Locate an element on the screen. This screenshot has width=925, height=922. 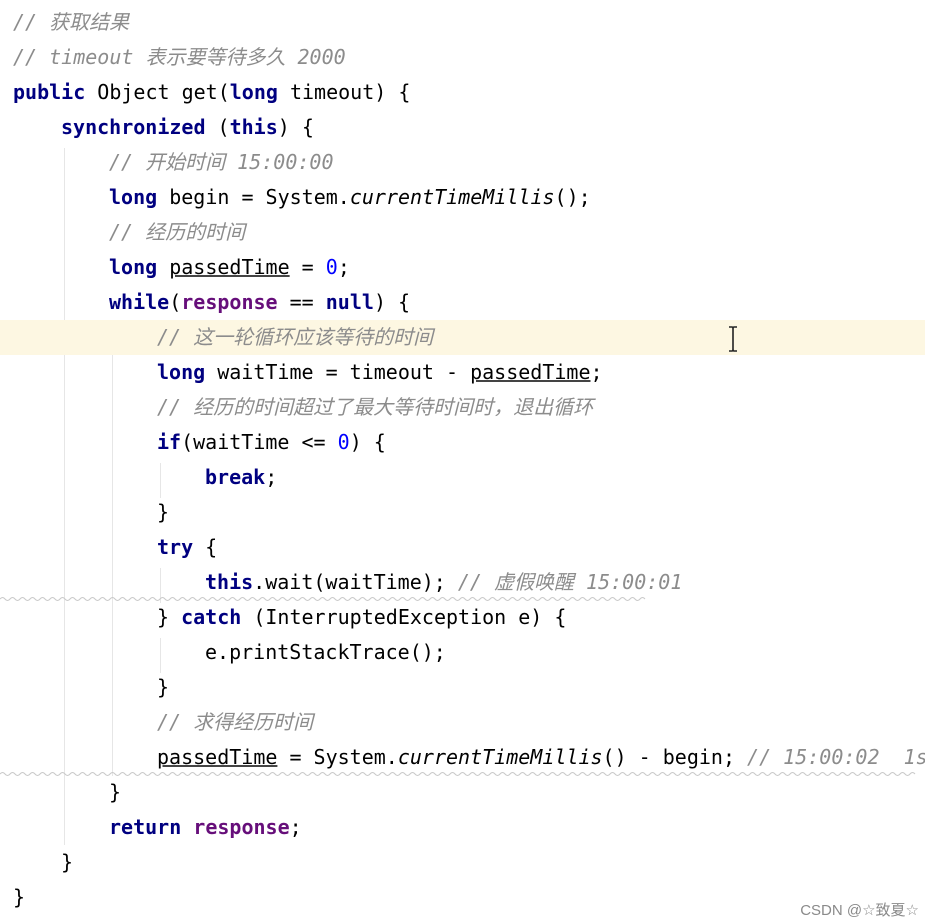
comment-token: // 15:00:02 1s is located at coordinates (836, 757).